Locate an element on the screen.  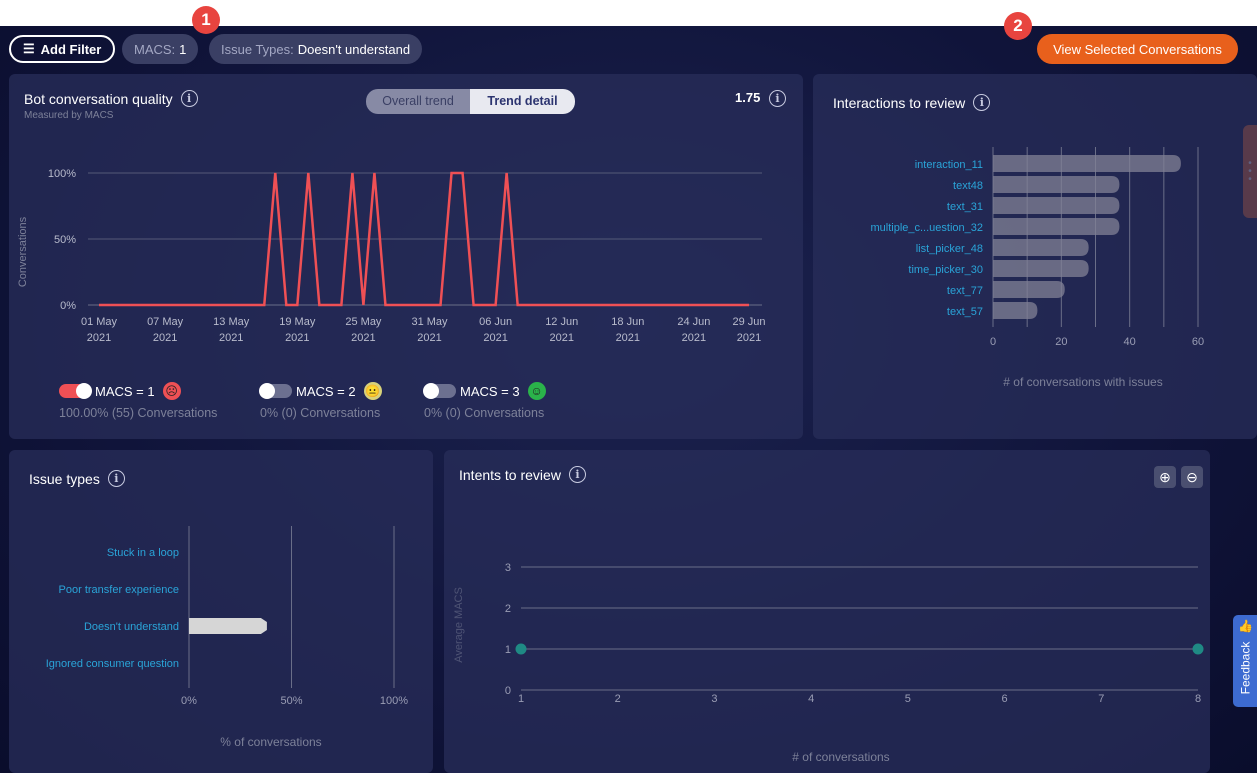
category-label: time_picker_30 is located at coordinates (945, 270).